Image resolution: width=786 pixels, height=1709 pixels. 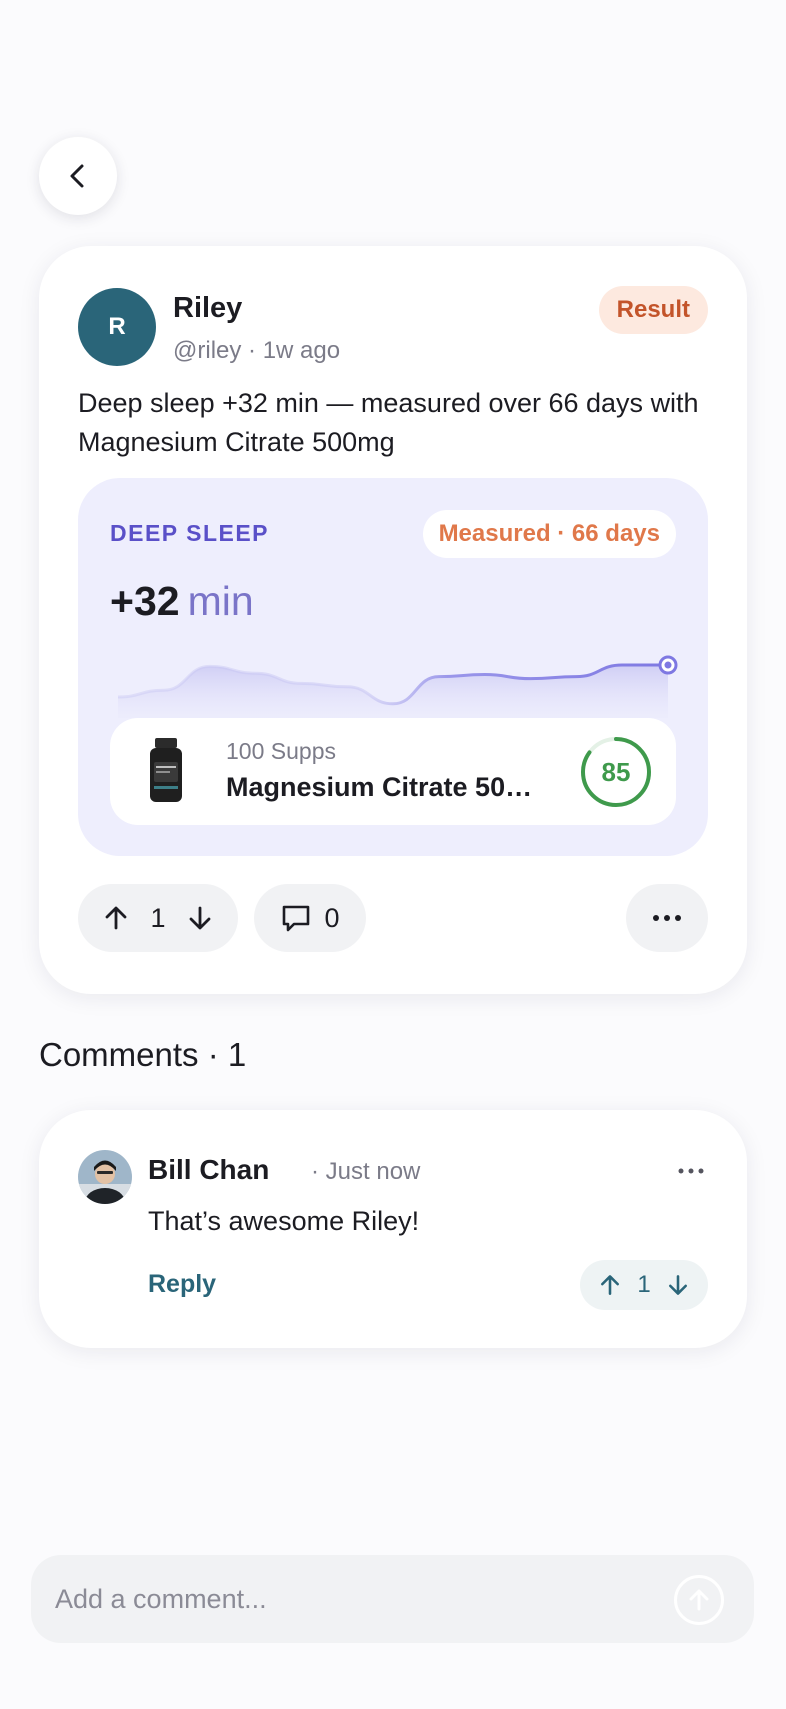 I want to click on comment-upvote-button, so click(x=610, y=1285).